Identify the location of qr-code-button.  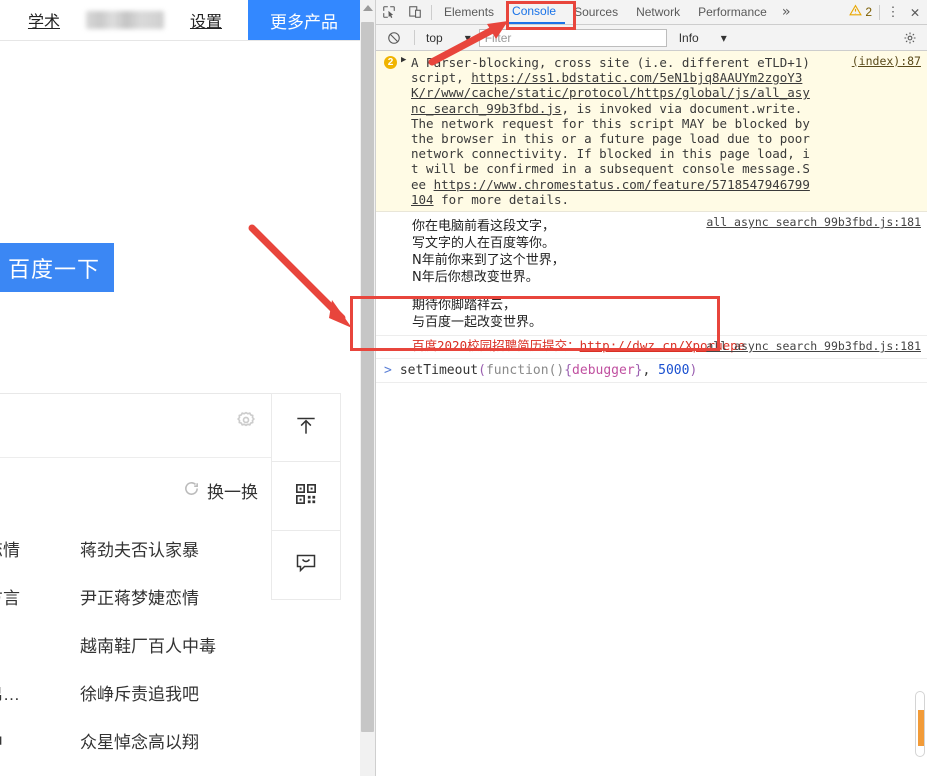
(306, 496).